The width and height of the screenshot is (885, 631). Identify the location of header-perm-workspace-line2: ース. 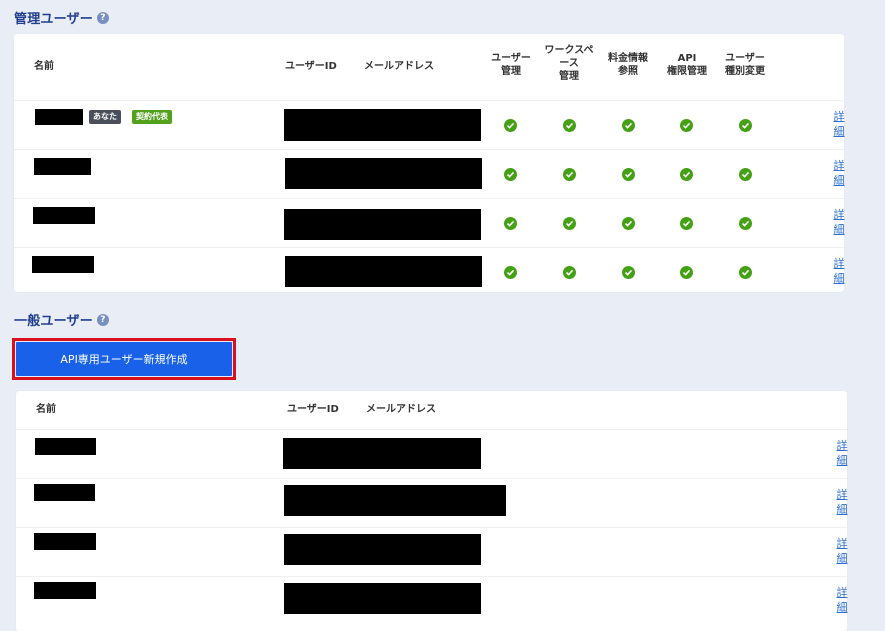
(569, 63).